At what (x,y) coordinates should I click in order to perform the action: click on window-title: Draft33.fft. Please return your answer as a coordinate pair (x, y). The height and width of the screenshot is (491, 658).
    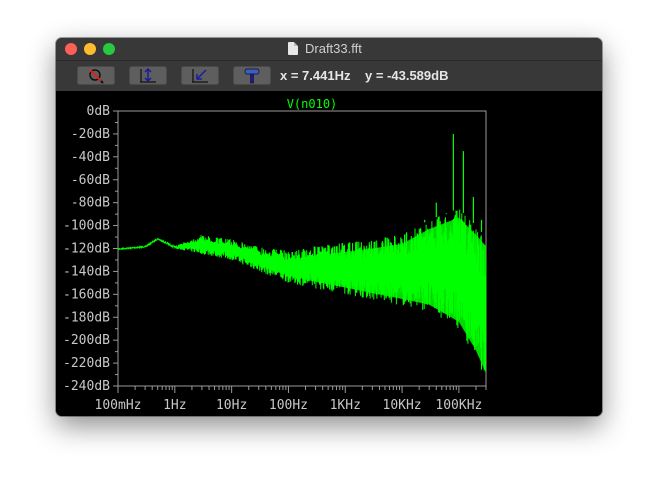
    Looking at the image, I should click on (333, 48).